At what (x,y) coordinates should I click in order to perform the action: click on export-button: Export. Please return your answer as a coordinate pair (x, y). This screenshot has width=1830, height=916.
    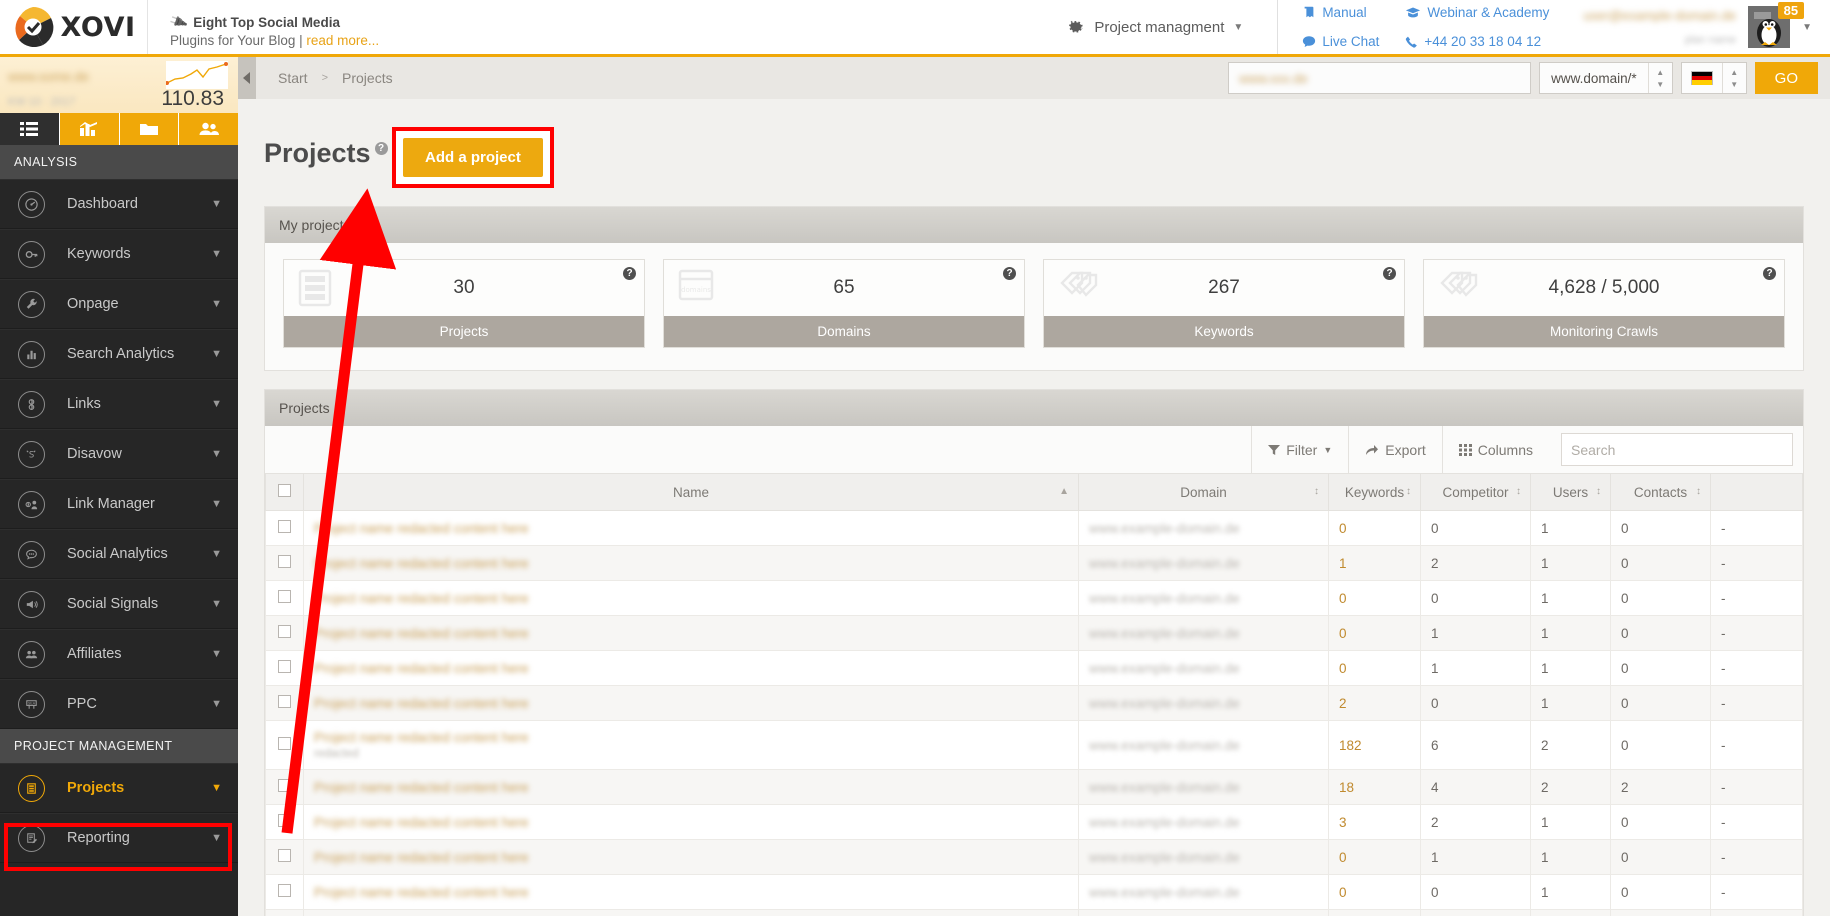
    Looking at the image, I should click on (1394, 449).